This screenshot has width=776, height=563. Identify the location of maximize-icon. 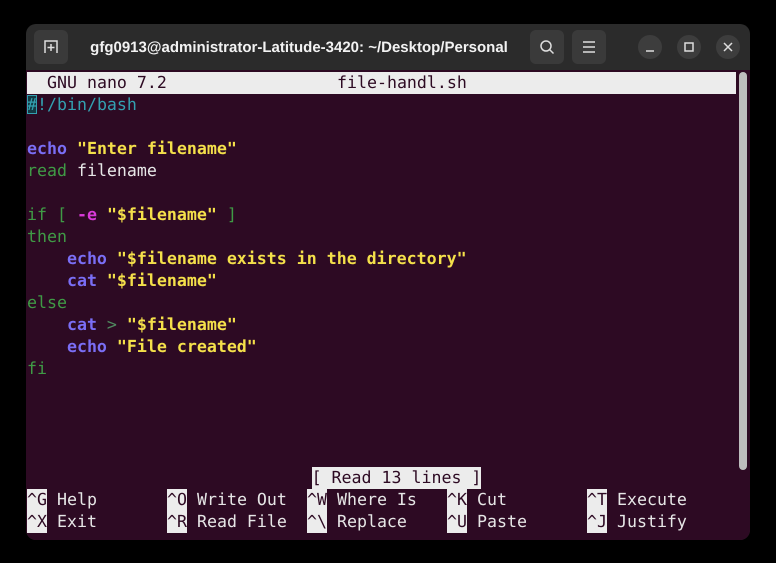
(689, 47).